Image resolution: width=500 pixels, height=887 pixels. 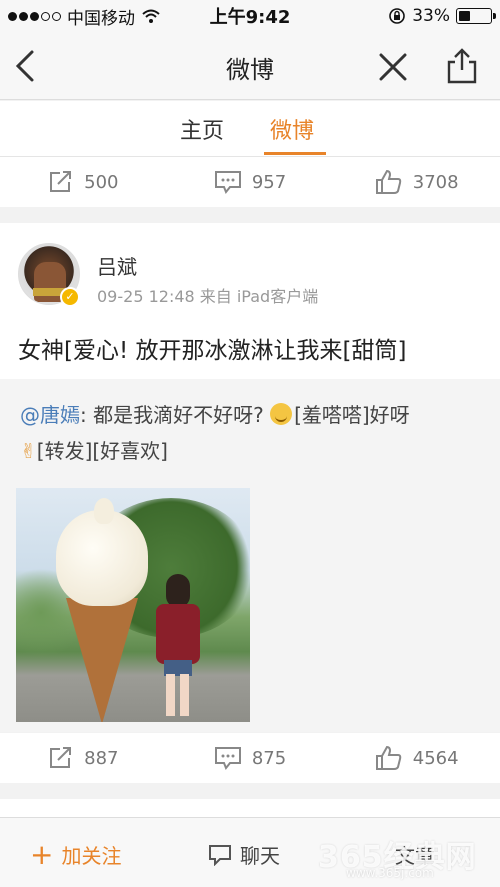 I want to click on tab-weibo: 微博, so click(x=292, y=129).